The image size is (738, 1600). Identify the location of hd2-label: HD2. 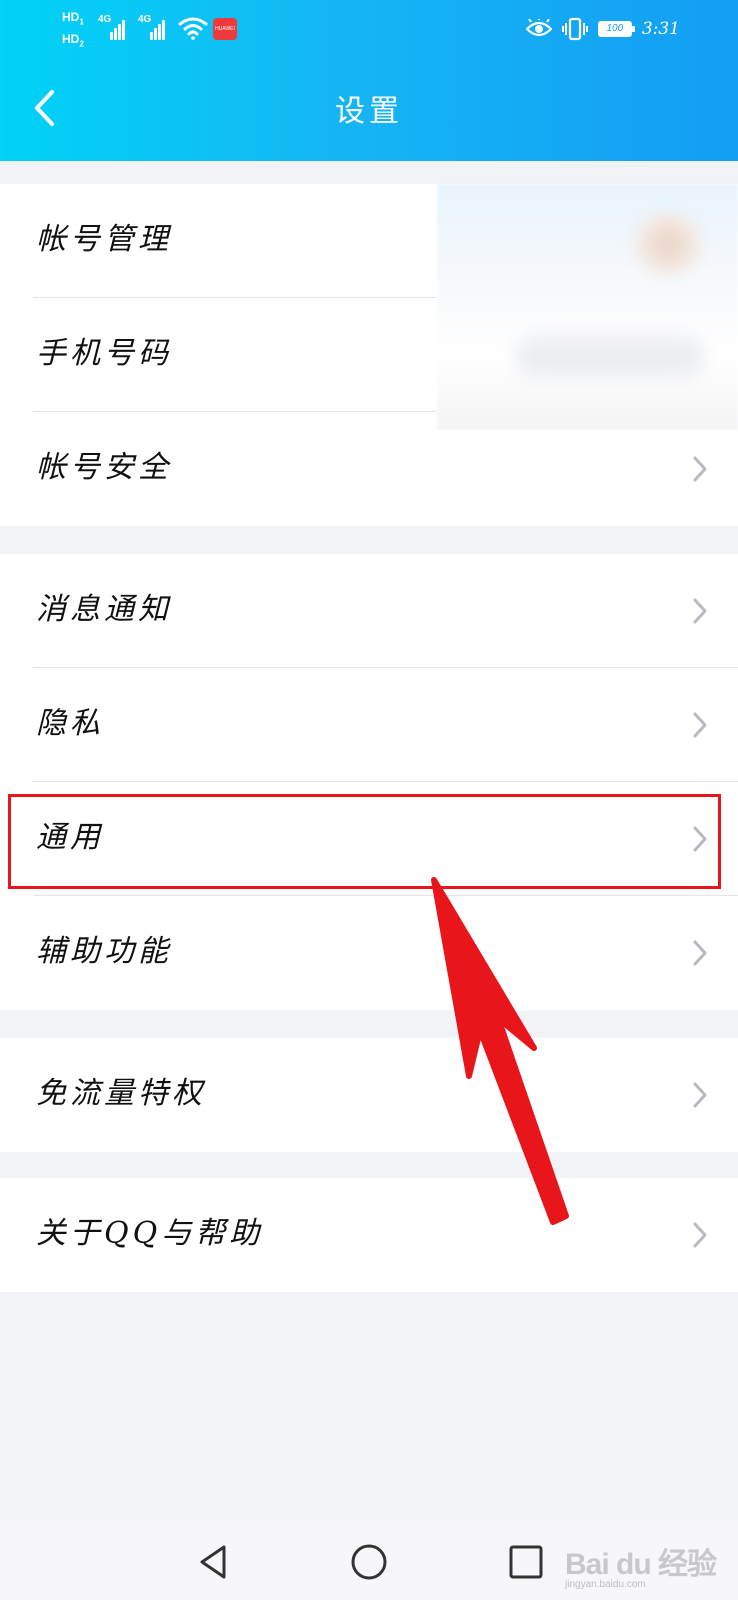
(73, 40).